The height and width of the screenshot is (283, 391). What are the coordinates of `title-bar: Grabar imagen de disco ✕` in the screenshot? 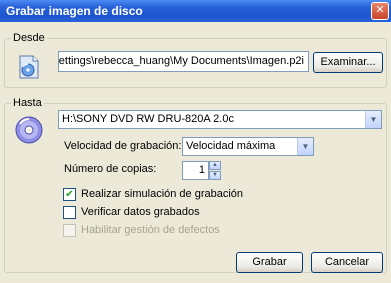 It's located at (195, 11).